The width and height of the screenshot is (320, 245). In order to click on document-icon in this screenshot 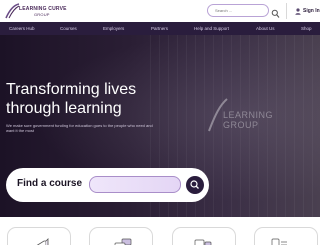, I will do `click(279, 241)`.